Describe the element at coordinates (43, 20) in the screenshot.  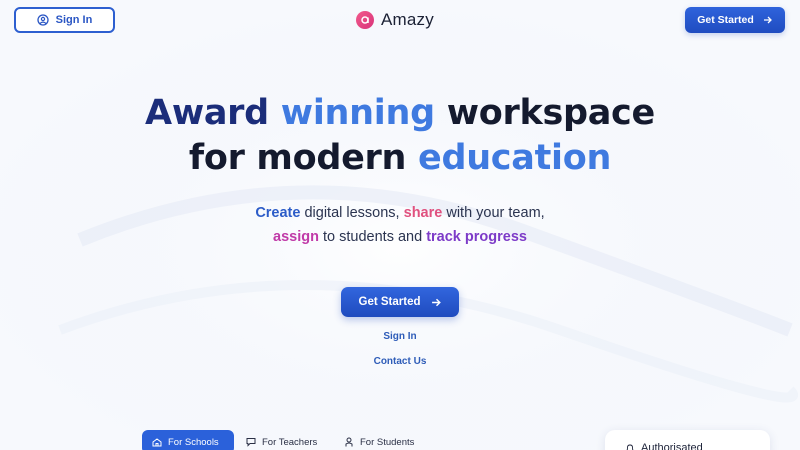
I see `user-circle-icon` at that location.